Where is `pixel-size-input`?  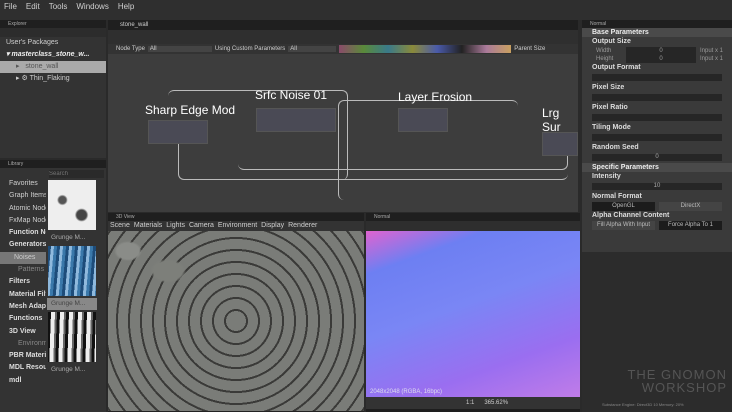 pixel-size-input is located at coordinates (657, 97).